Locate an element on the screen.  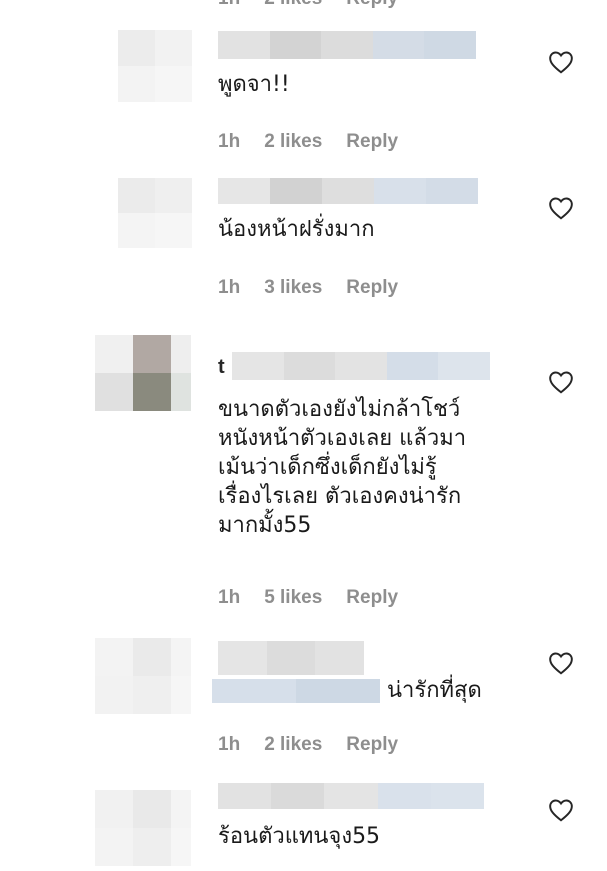
username-redacted-line2 is located at coordinates (296, 691).